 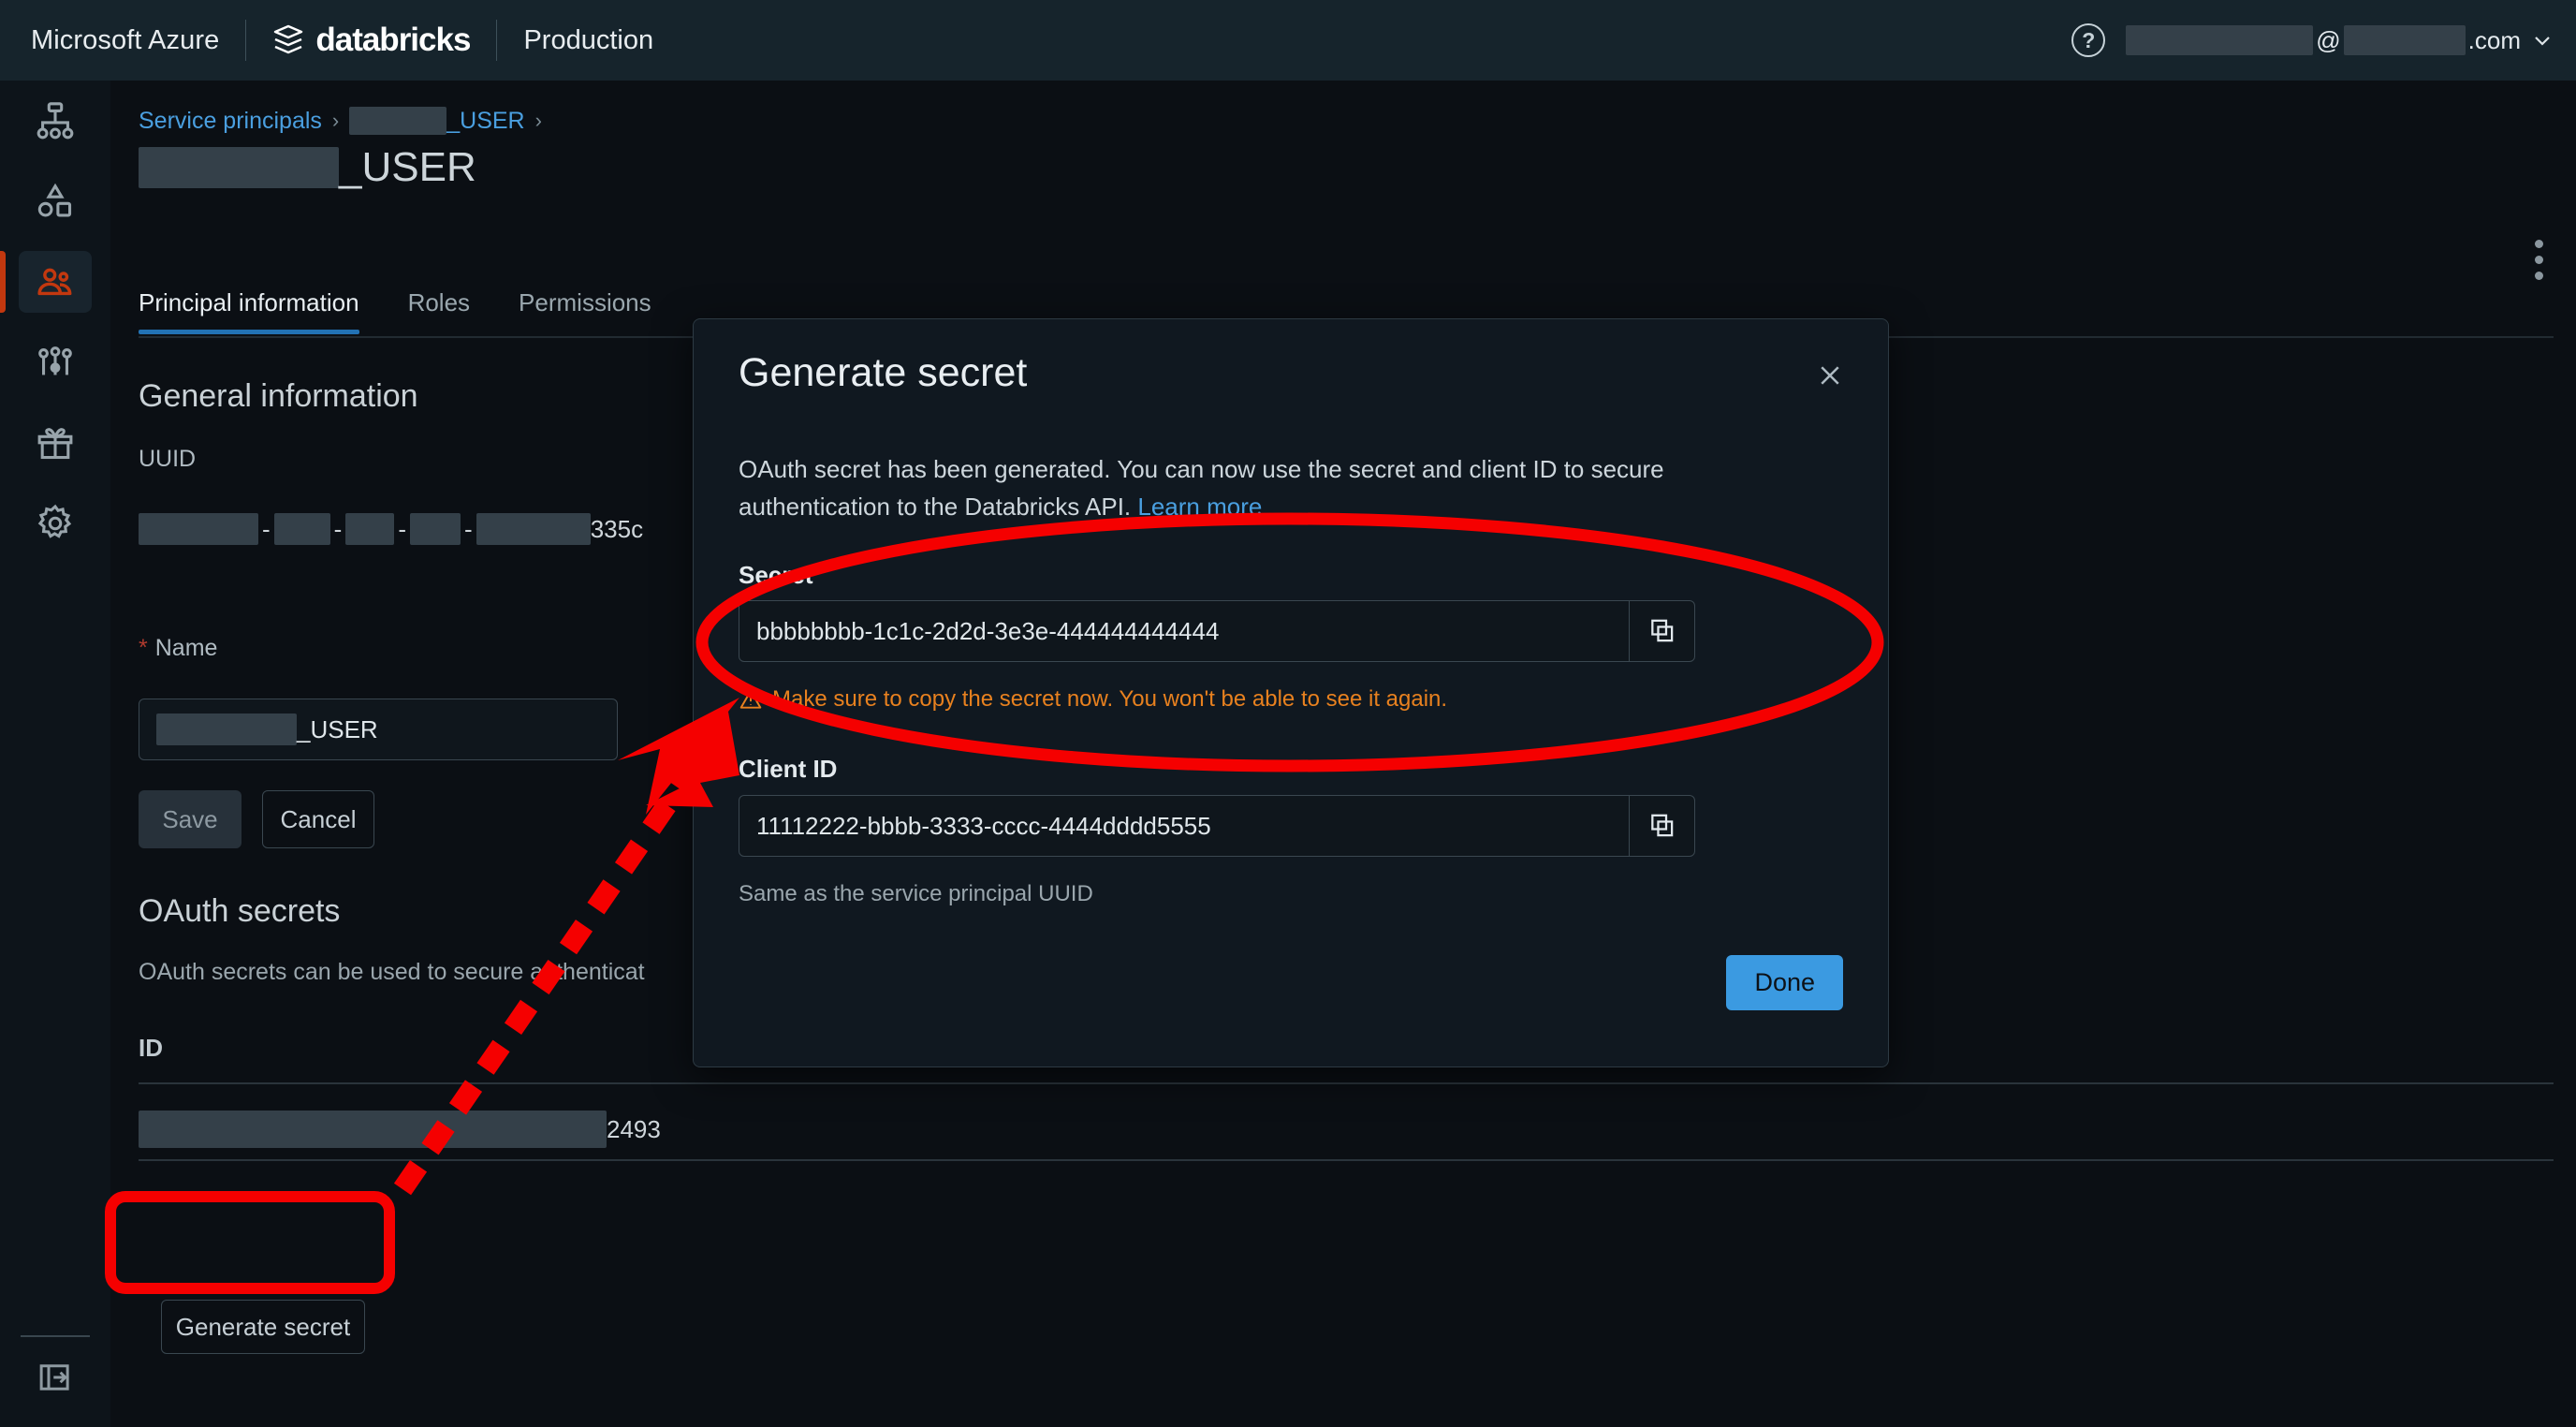 I want to click on sidebar-item-identity-access, so click(x=55, y=282).